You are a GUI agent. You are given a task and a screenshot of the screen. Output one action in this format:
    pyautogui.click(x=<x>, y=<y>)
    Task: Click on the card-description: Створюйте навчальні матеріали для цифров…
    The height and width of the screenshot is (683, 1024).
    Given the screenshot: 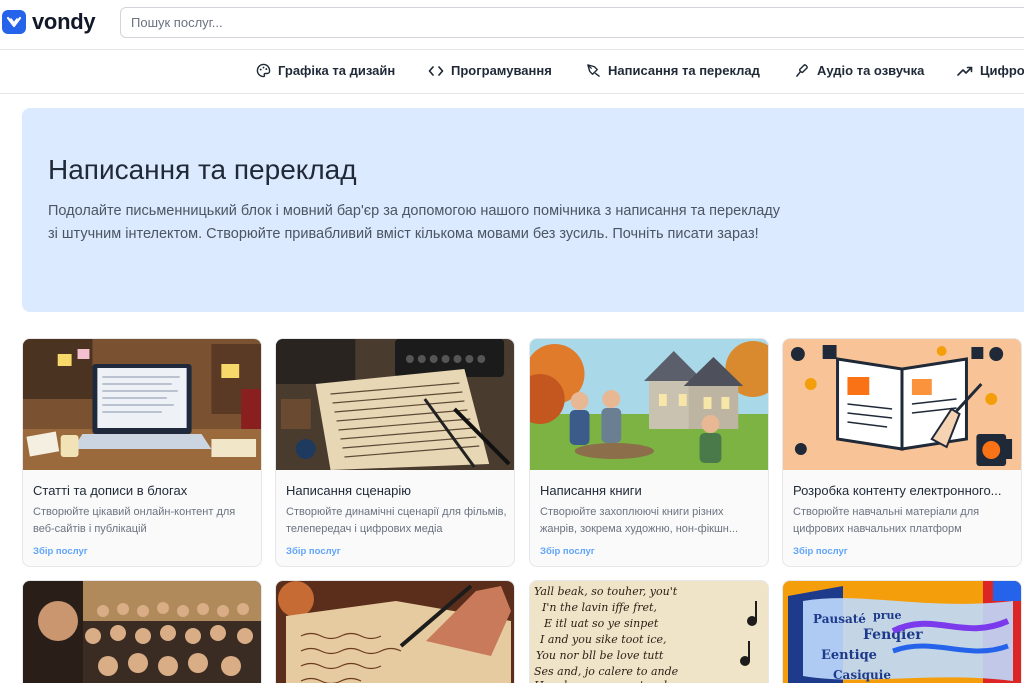 What is the action you would take?
    pyautogui.click(x=886, y=520)
    